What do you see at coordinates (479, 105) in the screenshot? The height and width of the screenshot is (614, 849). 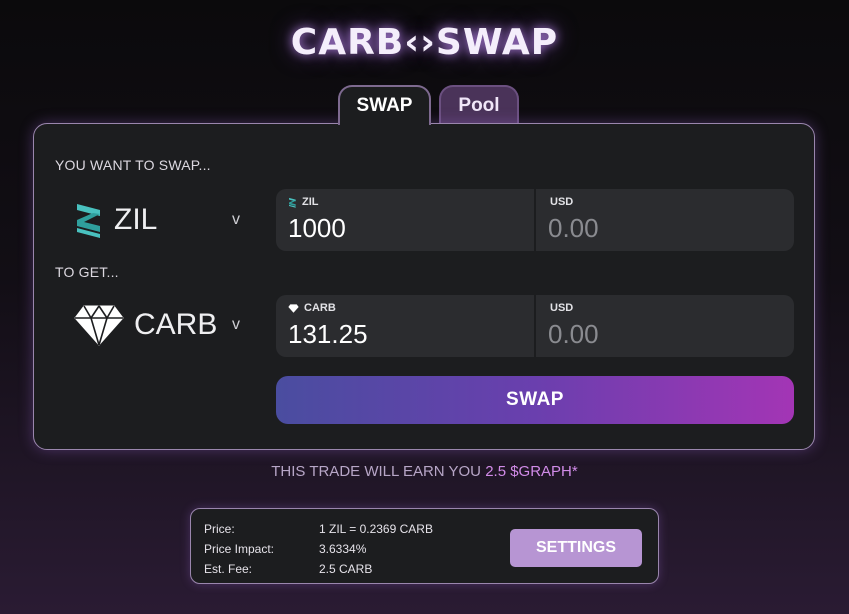 I see `tab-pool: Pool` at bounding box center [479, 105].